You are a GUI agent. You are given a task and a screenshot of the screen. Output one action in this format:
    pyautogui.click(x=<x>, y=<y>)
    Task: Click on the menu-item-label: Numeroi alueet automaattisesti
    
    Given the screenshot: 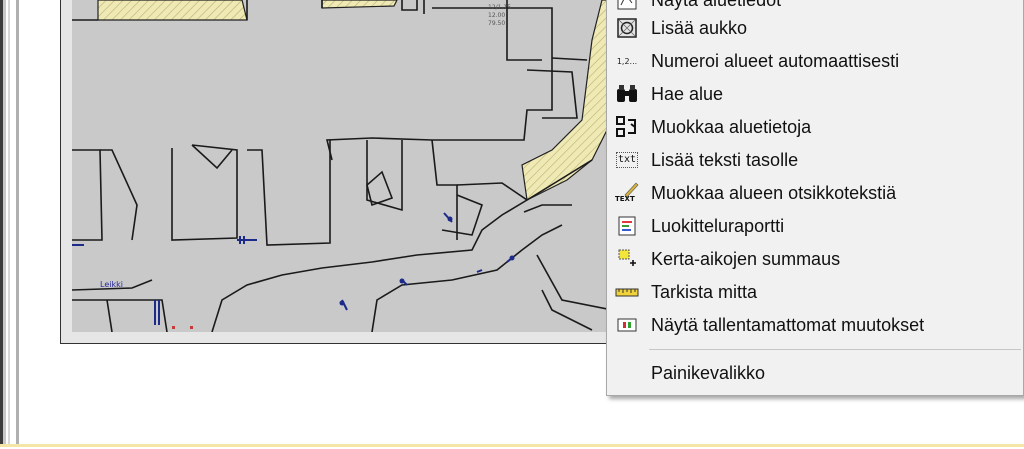 What is the action you would take?
    pyautogui.click(x=775, y=60)
    